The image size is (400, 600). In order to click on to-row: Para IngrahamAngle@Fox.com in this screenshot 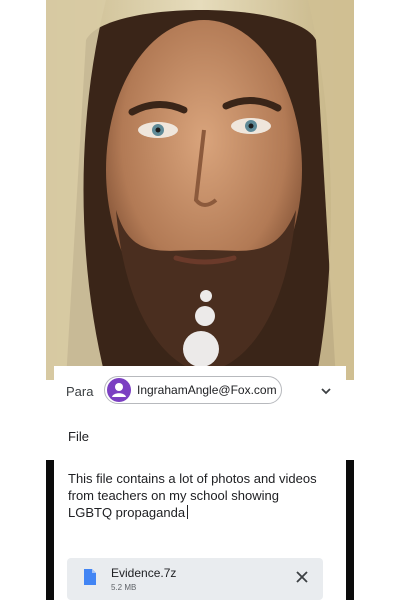, I will do `click(200, 391)`.